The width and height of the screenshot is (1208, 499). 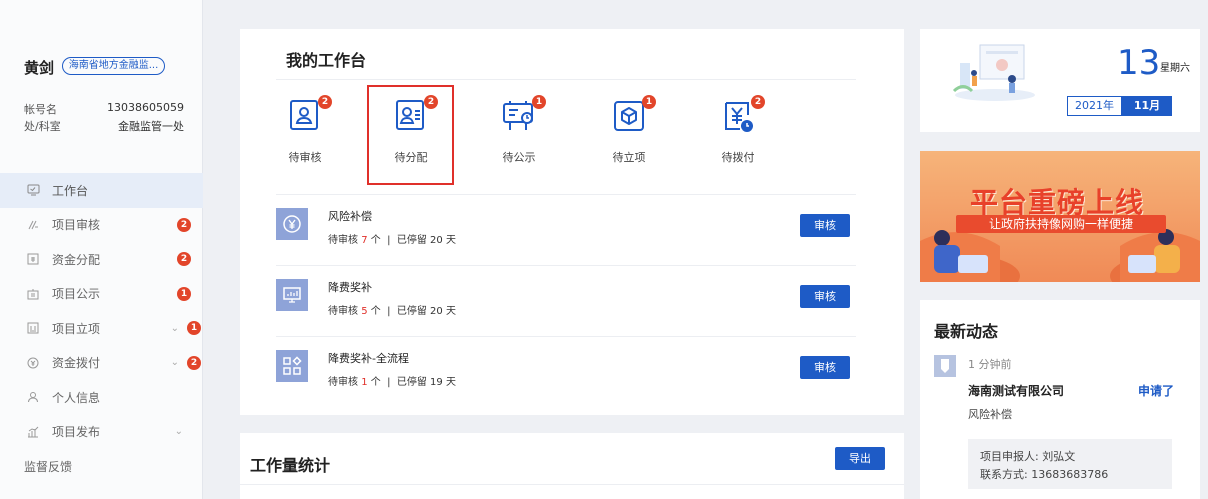 I want to click on desktop-icon, so click(x=33, y=190).